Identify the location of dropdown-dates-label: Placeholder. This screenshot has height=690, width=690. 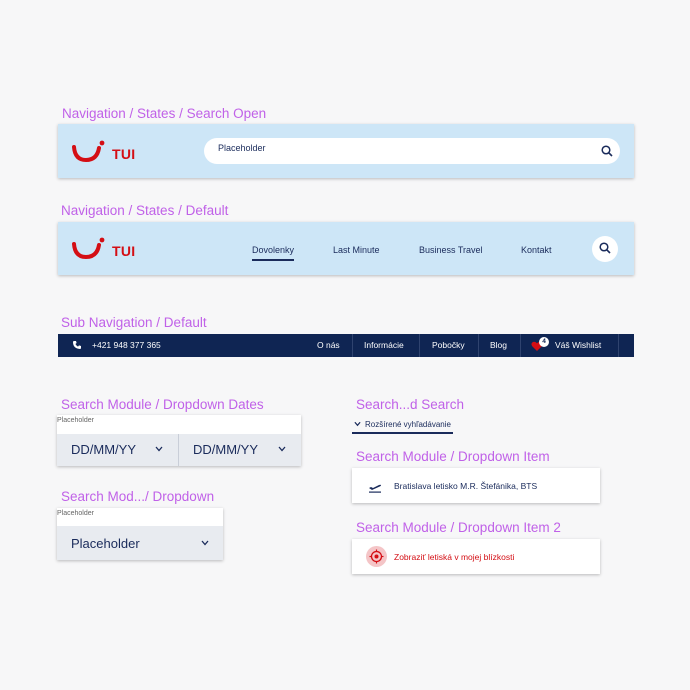
(75, 420).